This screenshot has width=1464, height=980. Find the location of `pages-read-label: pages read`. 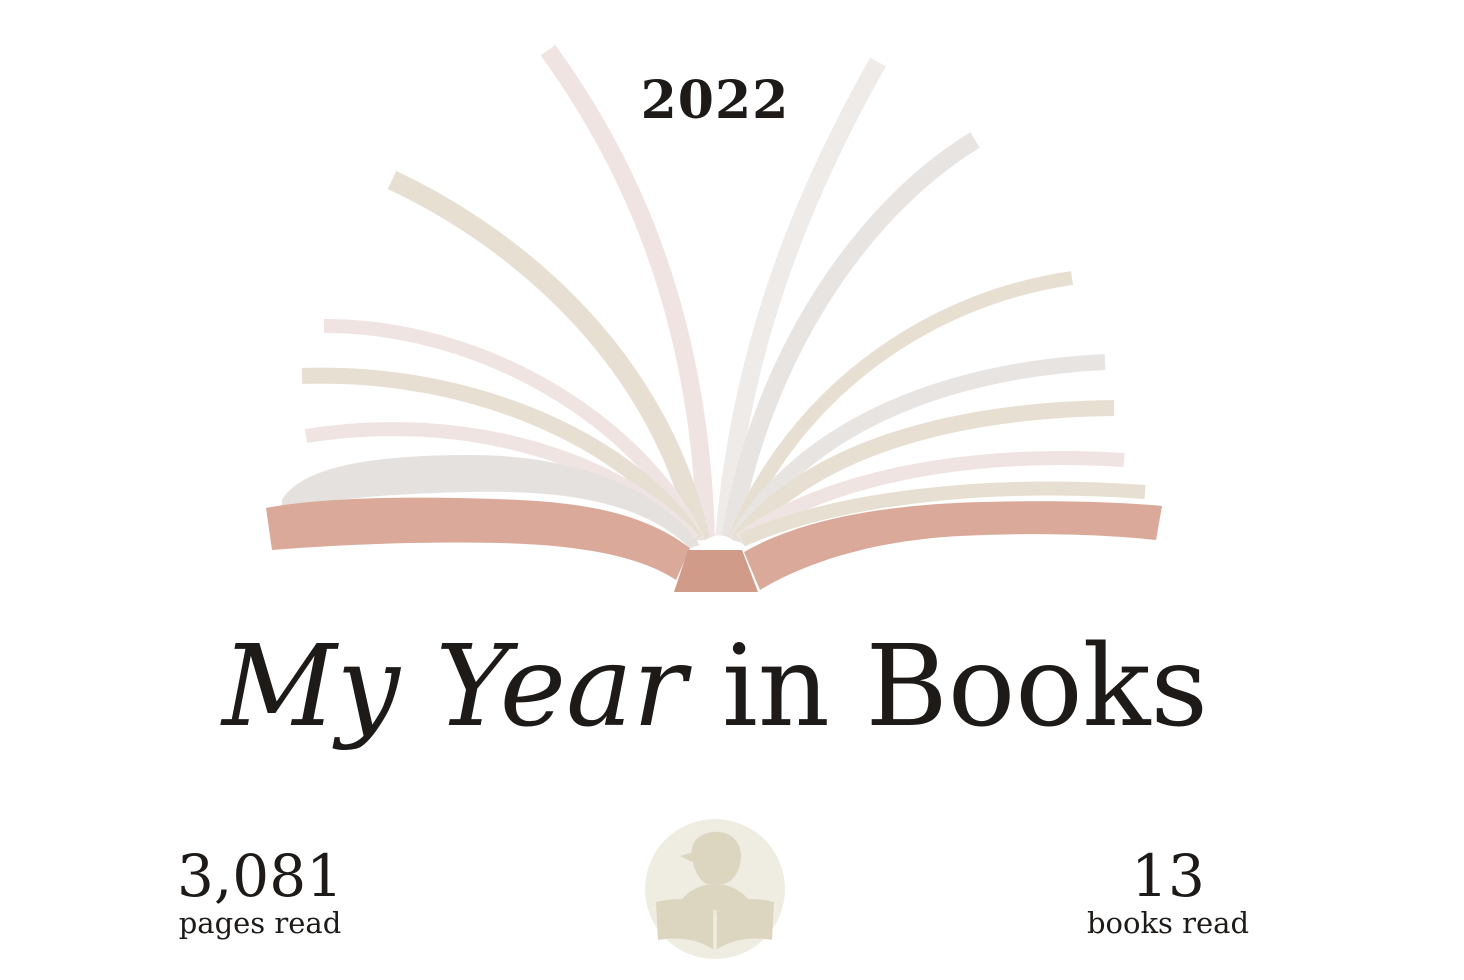

pages-read-label: pages read is located at coordinates (260, 923).